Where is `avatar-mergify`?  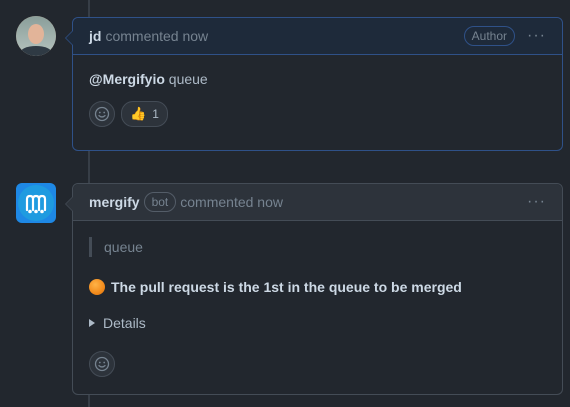 avatar-mergify is located at coordinates (36, 203).